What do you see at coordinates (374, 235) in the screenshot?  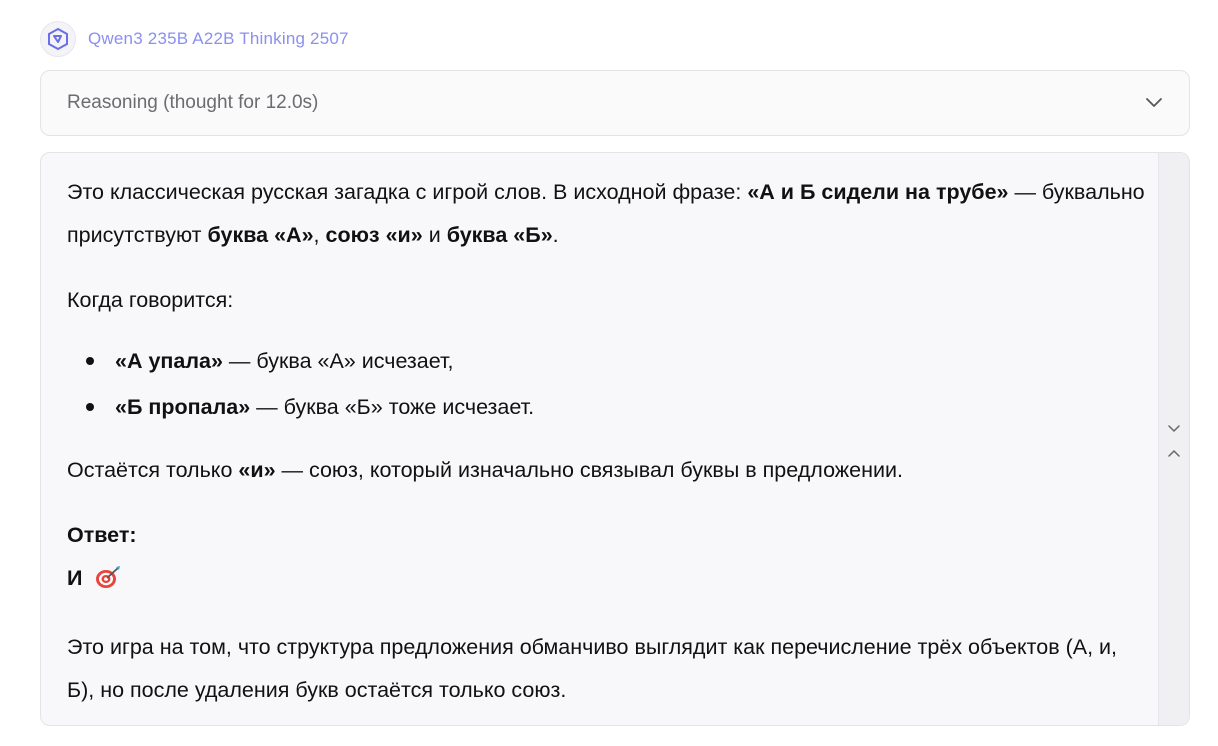 I see `bold-phrase: союз «и»` at bounding box center [374, 235].